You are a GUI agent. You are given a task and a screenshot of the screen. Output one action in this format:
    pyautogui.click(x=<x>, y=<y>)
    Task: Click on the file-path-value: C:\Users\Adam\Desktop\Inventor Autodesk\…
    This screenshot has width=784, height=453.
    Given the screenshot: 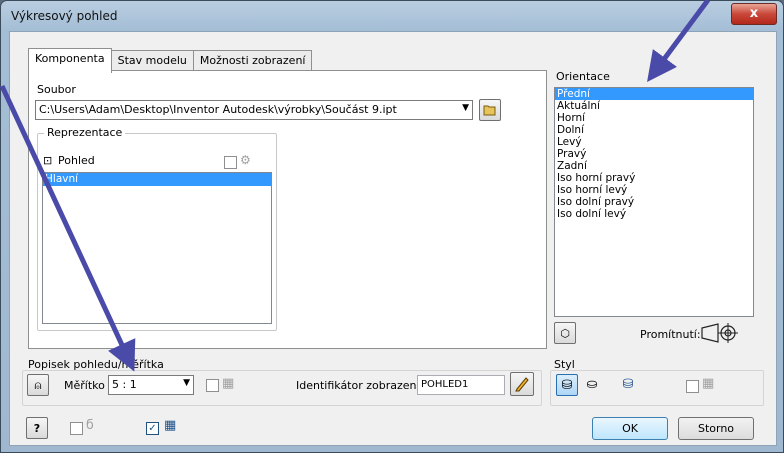 What is the action you would take?
    pyautogui.click(x=218, y=109)
    